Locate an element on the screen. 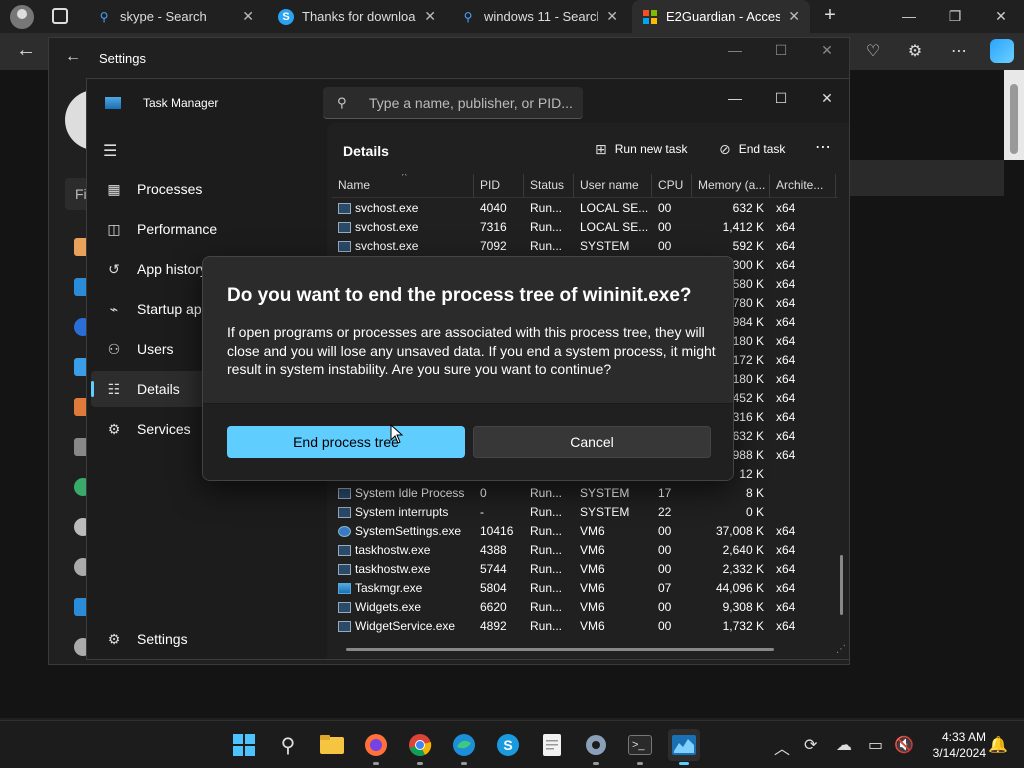 This screenshot has width=1024, height=768. copilot-icon is located at coordinates (1002, 51).